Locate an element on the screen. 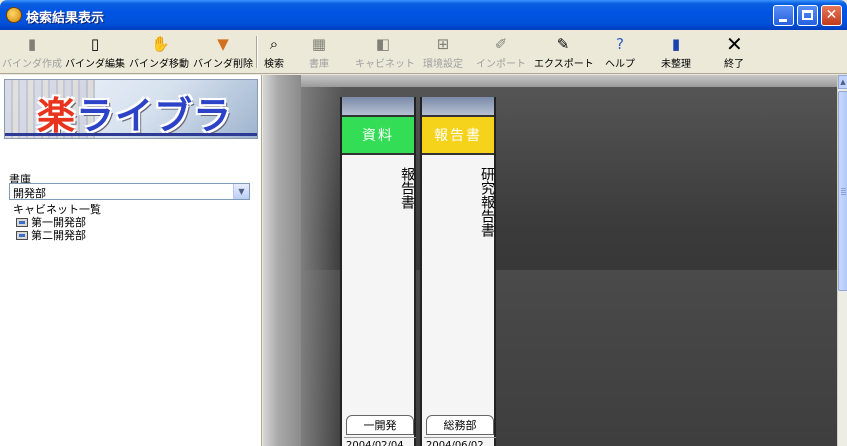 The width and height of the screenshot is (847, 446). cabinet-button: ◧ キャビネット is located at coordinates (385, 52).